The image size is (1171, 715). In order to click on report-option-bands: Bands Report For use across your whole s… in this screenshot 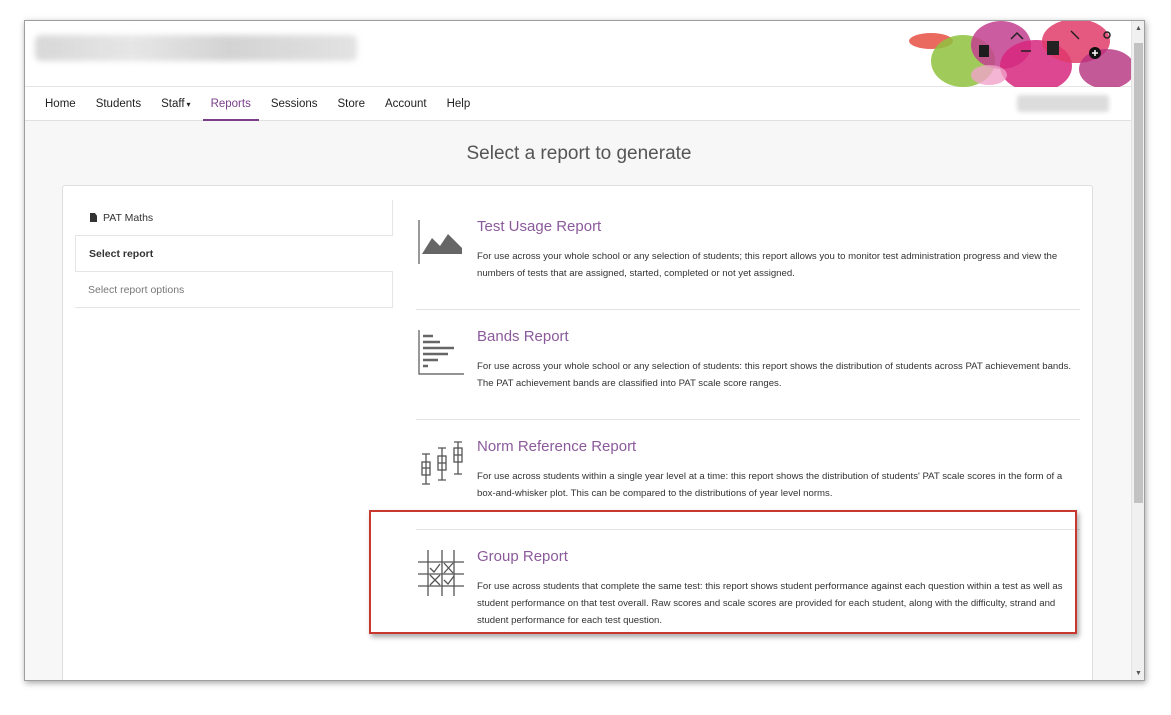, I will do `click(748, 365)`.